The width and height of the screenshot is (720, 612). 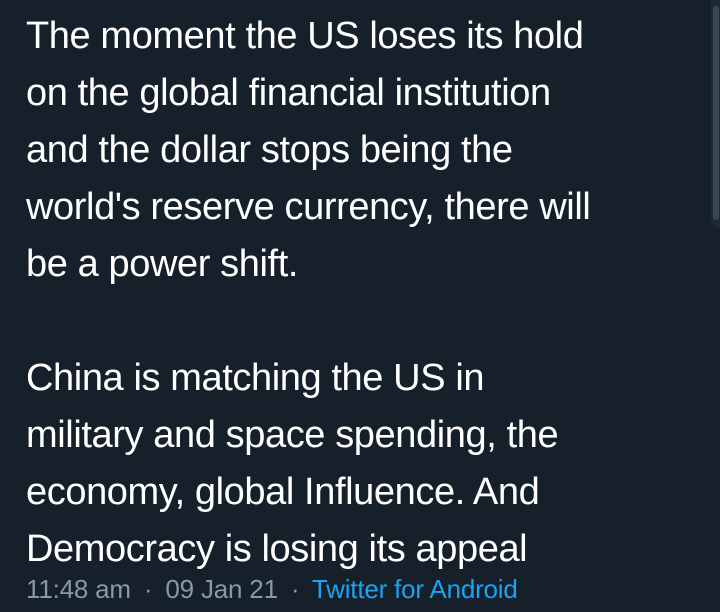 I want to click on scrollbar-thumb, so click(x=716, y=113).